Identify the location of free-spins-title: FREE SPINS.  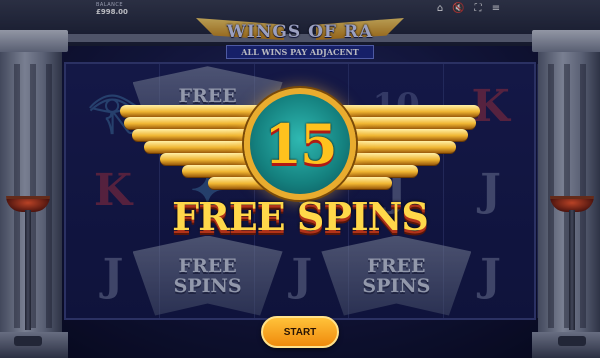
(300, 216).